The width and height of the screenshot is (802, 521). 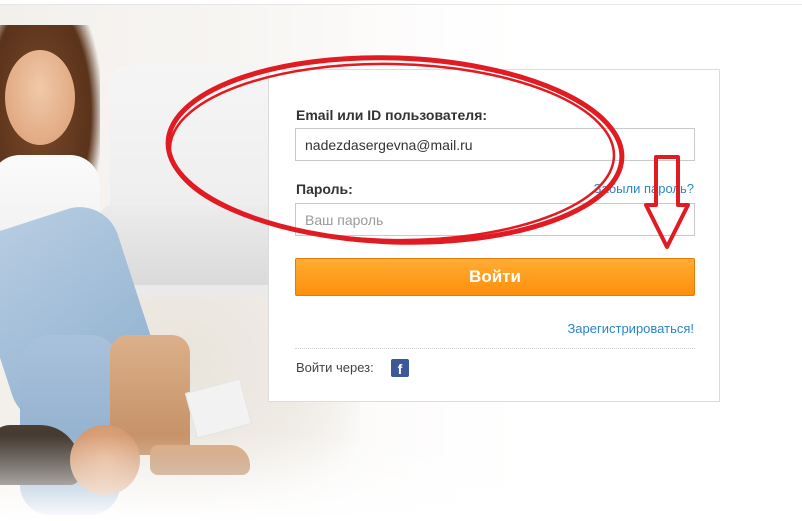 What do you see at coordinates (324, 189) in the screenshot?
I see `password-label: Пароль:` at bounding box center [324, 189].